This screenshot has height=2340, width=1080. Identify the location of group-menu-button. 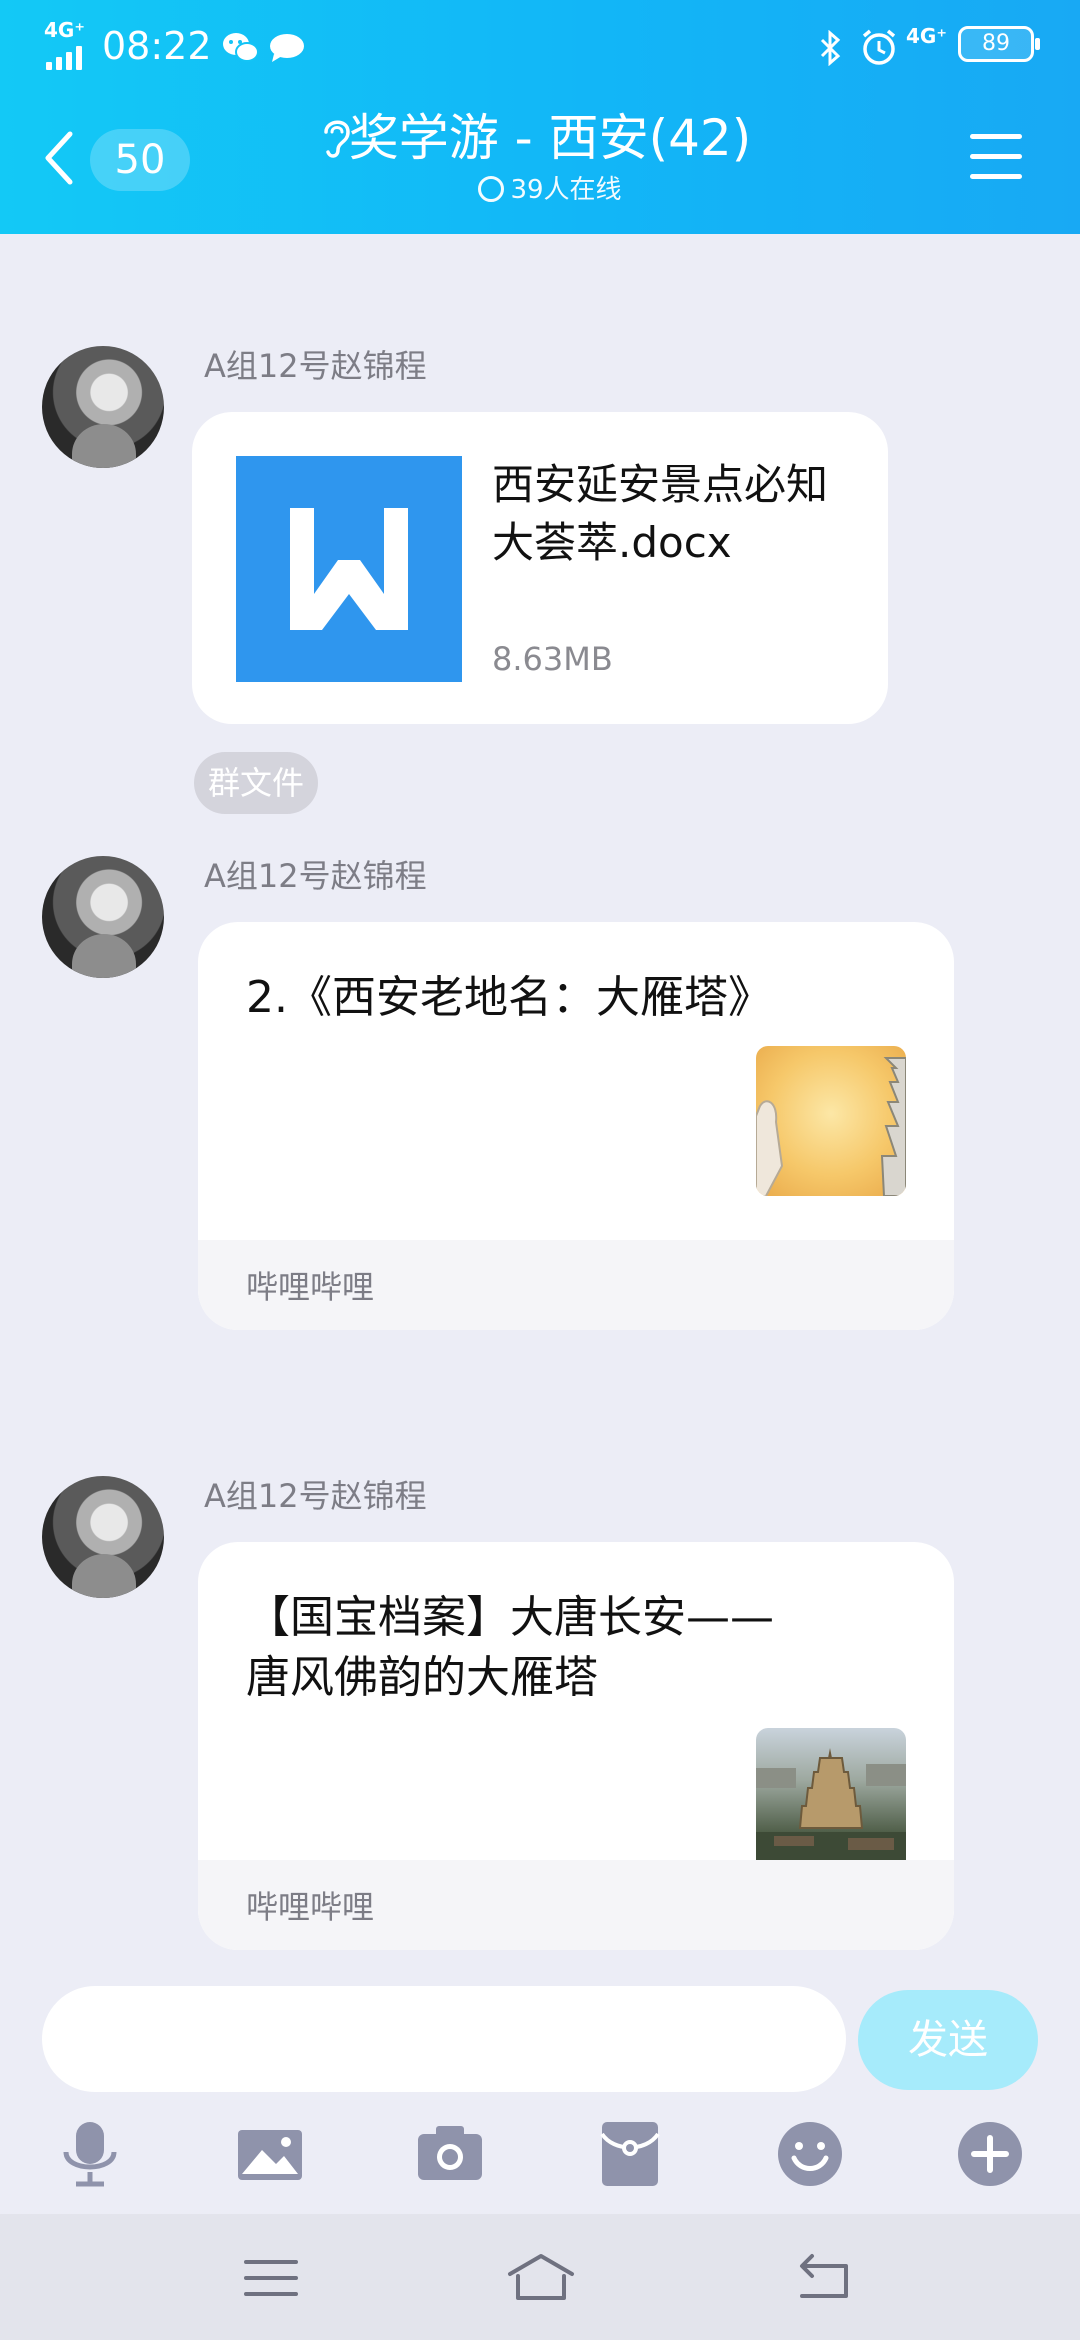
(996, 157).